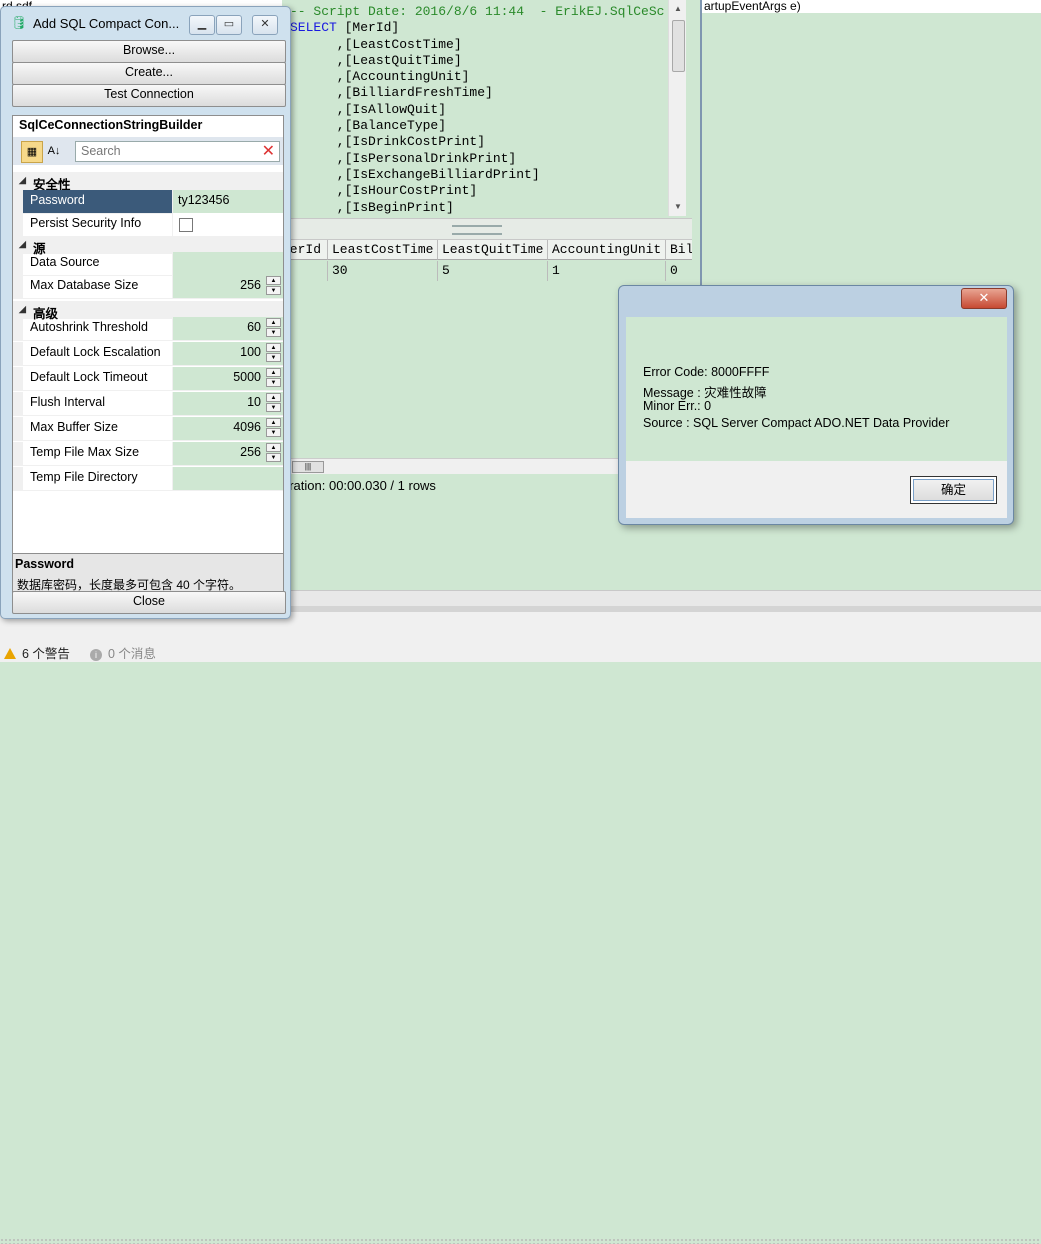  I want to click on flush-interval-spinner: ▲ ▼, so click(273, 403).